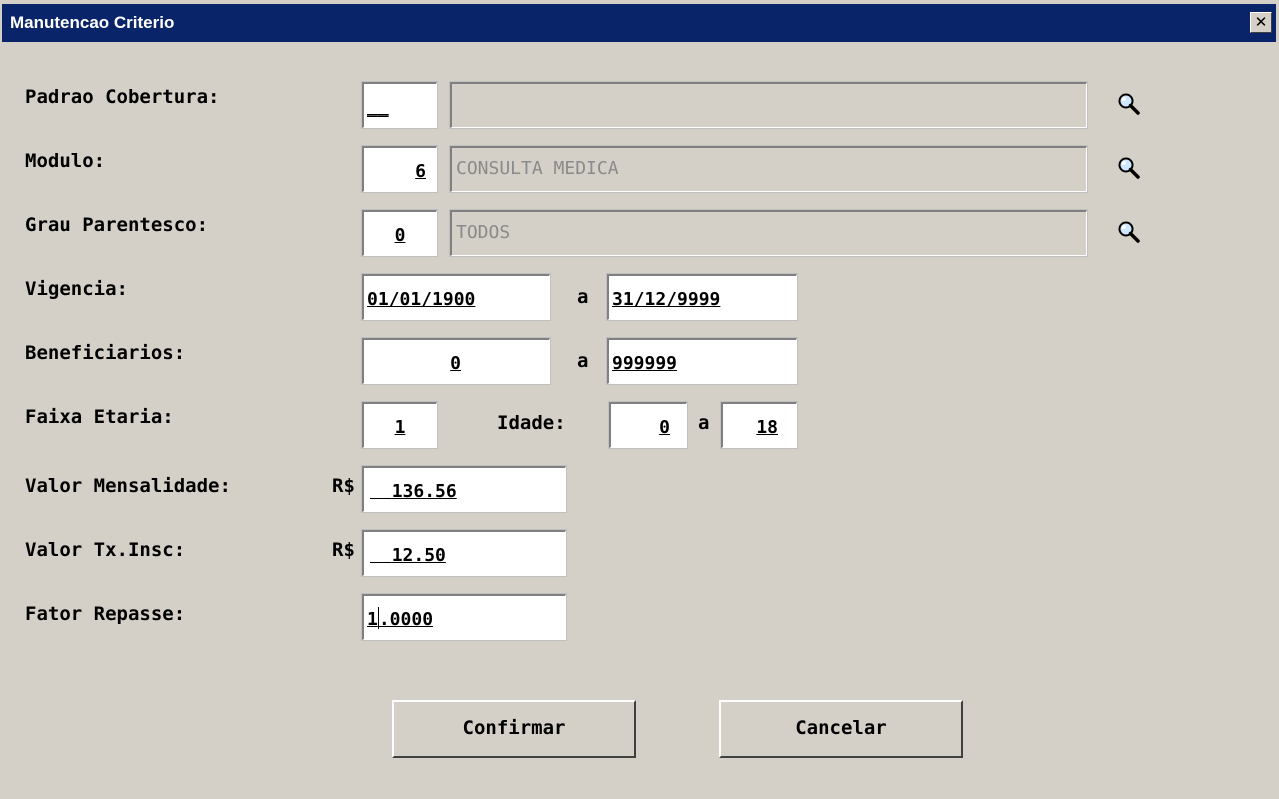  Describe the element at coordinates (768, 169) in the screenshot. I see `modulo-description: CONSULTA MEDICA` at that location.